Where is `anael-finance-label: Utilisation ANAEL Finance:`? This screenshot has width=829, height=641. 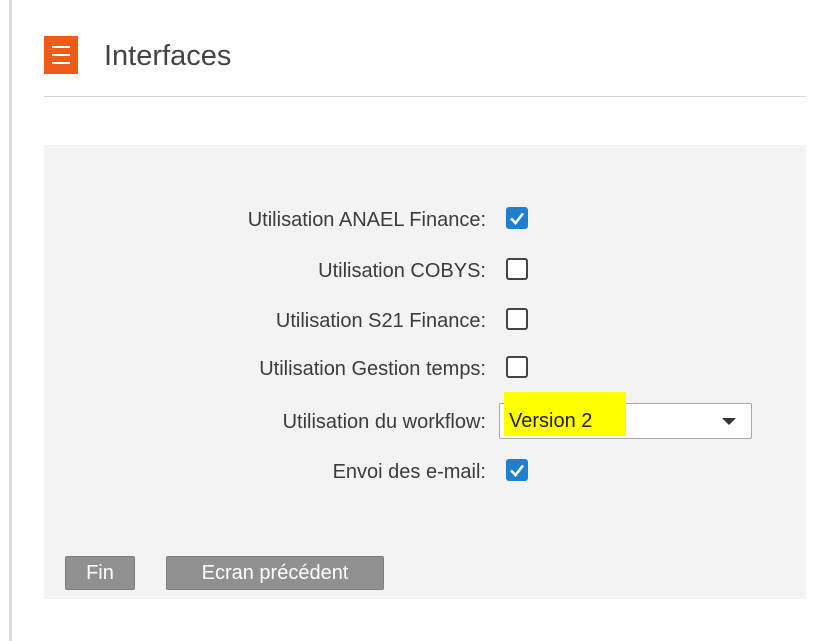 anael-finance-label: Utilisation ANAEL Finance: is located at coordinates (366, 220).